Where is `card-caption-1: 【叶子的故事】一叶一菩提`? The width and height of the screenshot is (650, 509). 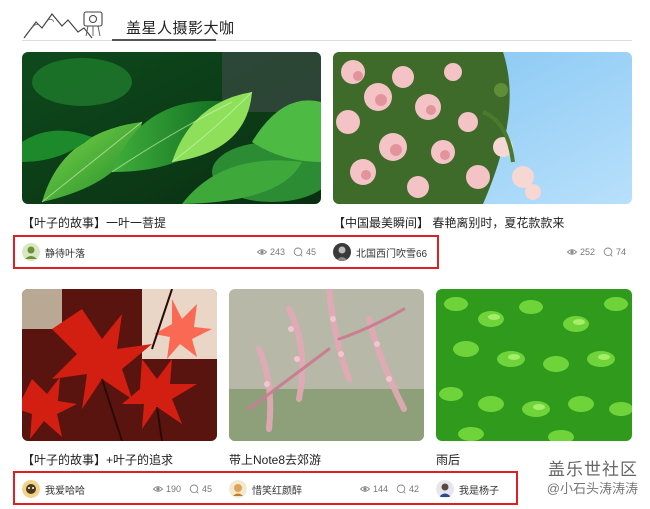 card-caption-1: 【叶子的故事】一叶一菩提 is located at coordinates (94, 222).